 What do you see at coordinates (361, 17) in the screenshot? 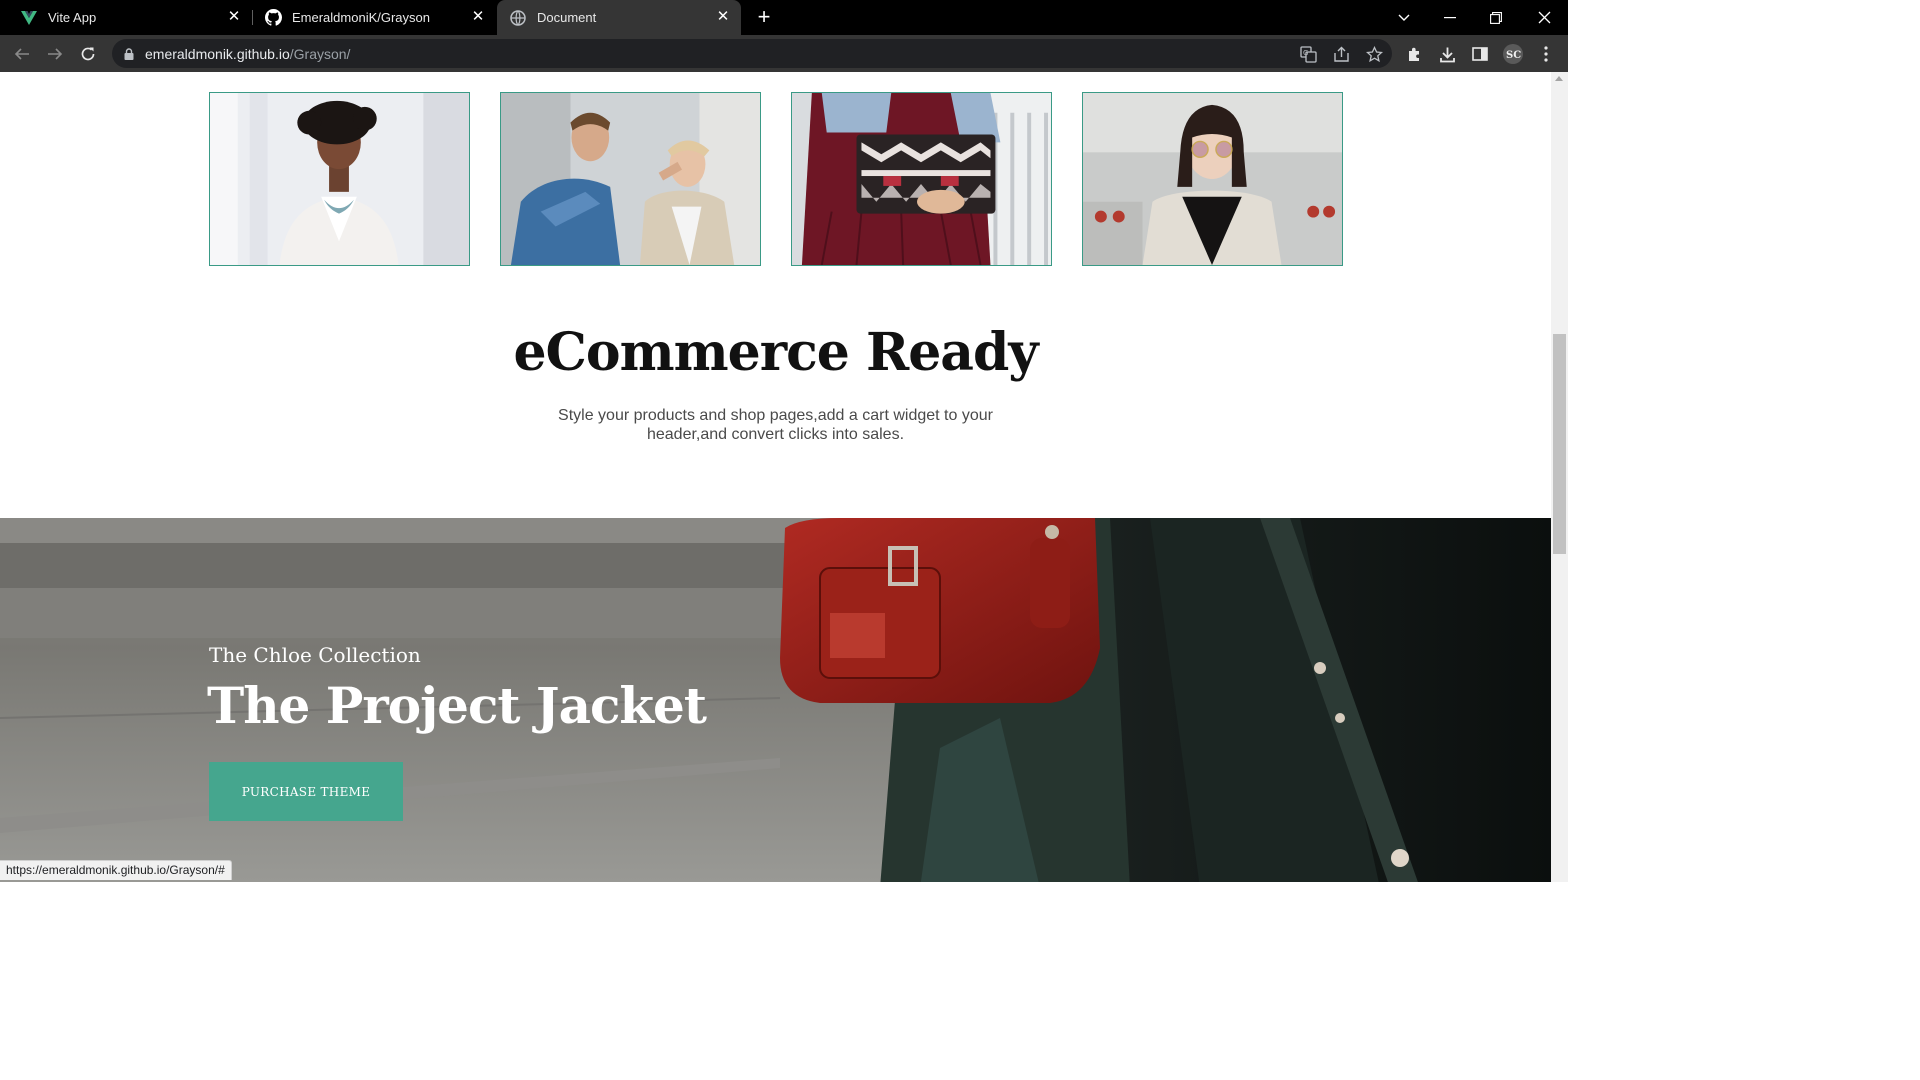
I see `tab-title: EmeraldmoniK/Grayson` at bounding box center [361, 17].